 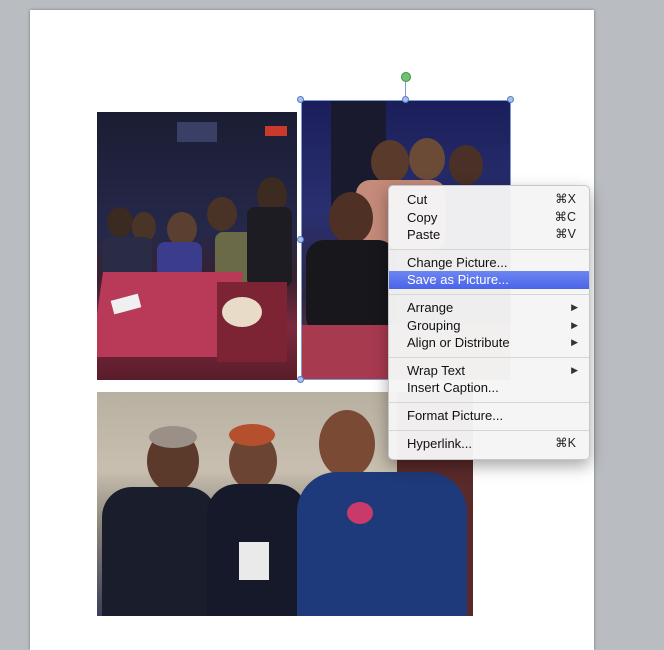 What do you see at coordinates (159, 551) in the screenshot?
I see `black-jacket` at bounding box center [159, 551].